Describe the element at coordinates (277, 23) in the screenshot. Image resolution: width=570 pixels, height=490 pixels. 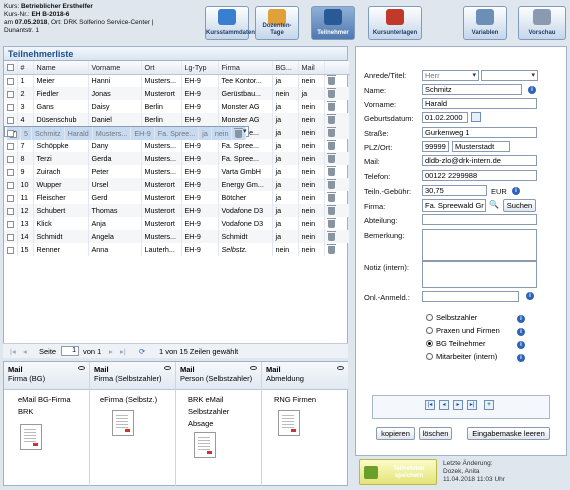
I see `toolbar-dozenten-button: Dozenten- Tage` at that location.